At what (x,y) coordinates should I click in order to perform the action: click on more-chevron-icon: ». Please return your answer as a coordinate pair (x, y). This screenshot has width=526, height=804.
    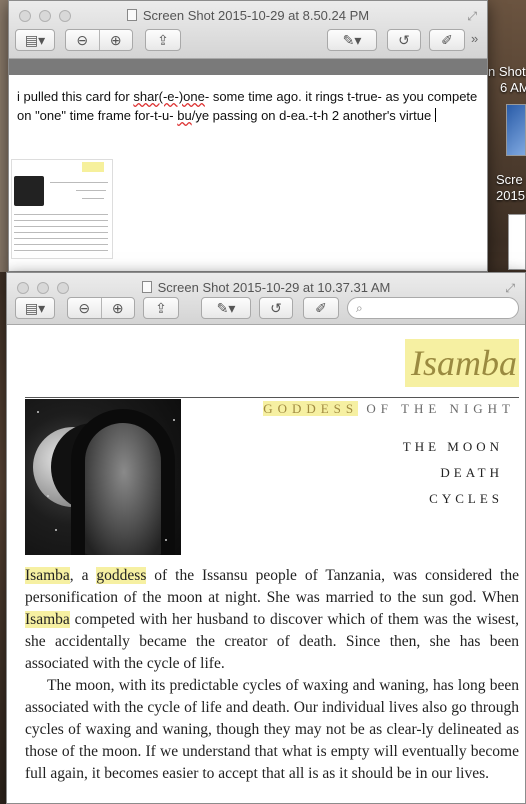
    Looking at the image, I should click on (474, 38).